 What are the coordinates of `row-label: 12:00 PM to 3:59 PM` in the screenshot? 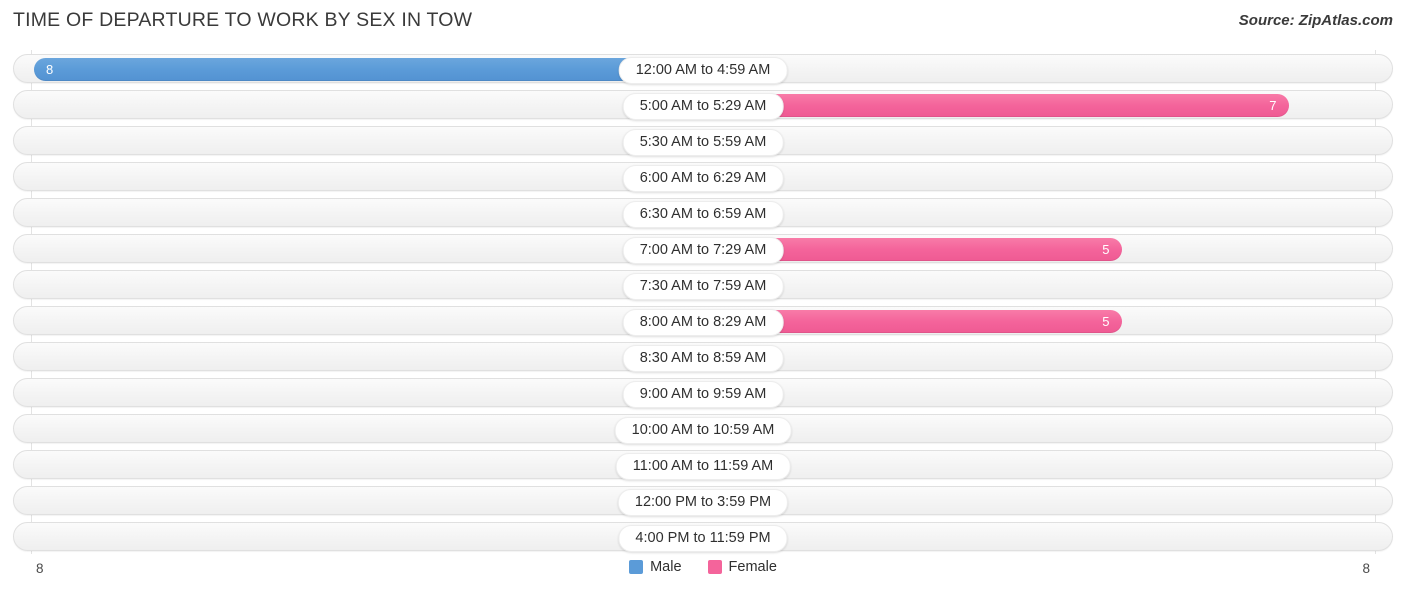 It's located at (703, 502).